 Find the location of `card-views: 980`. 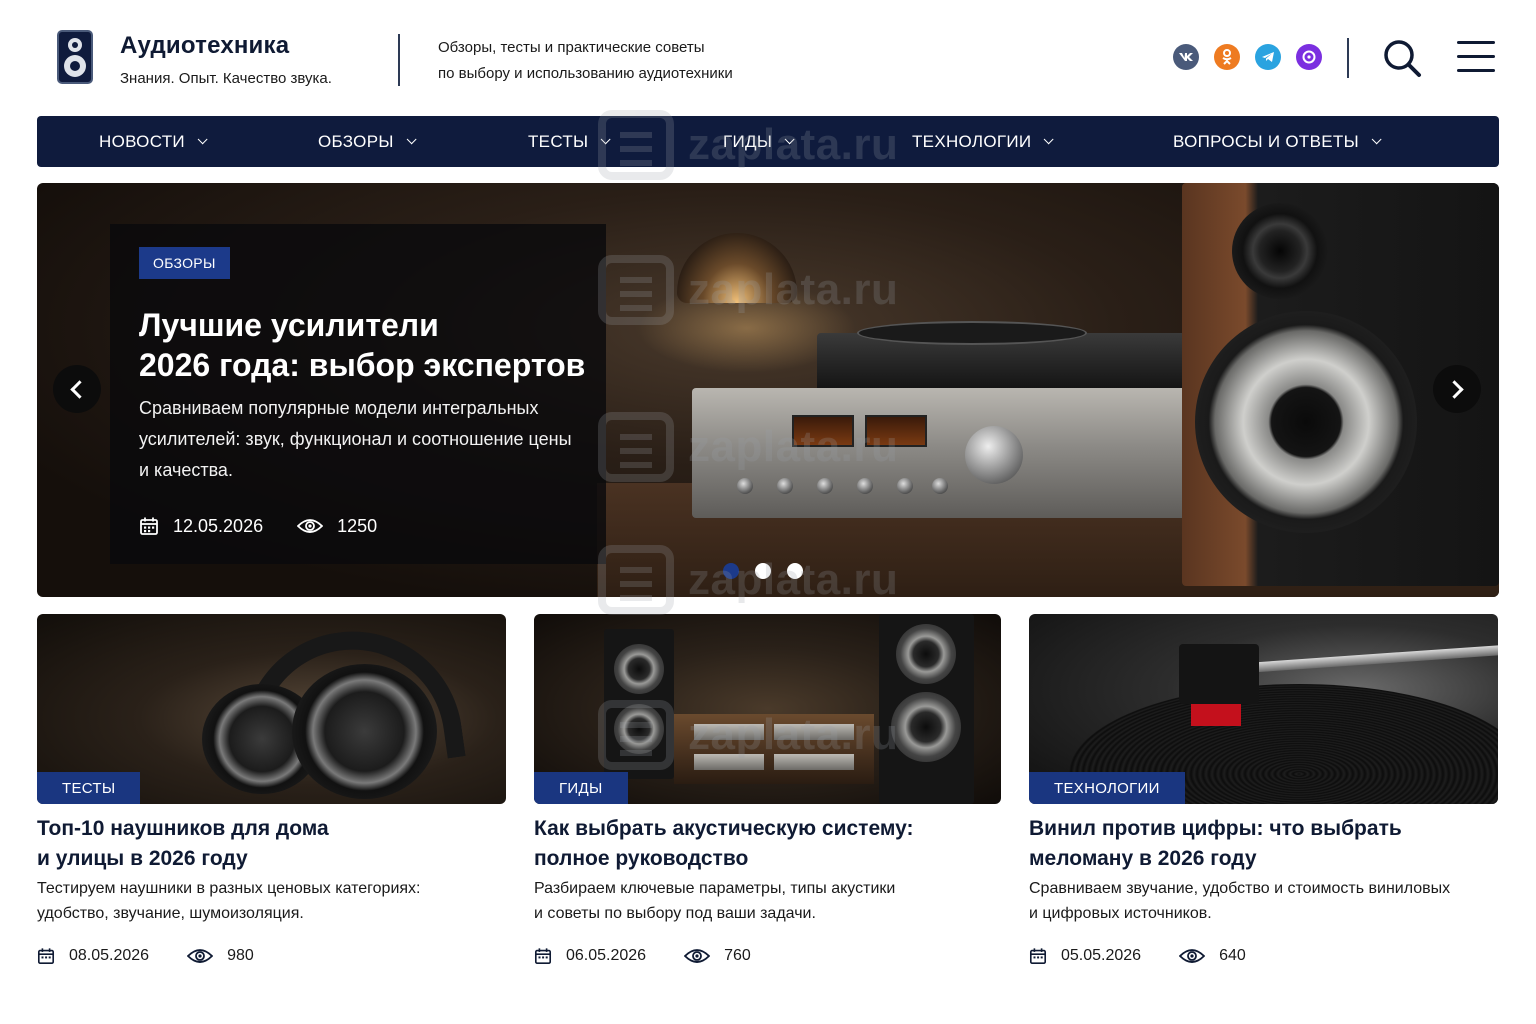

card-views: 980 is located at coordinates (240, 955).